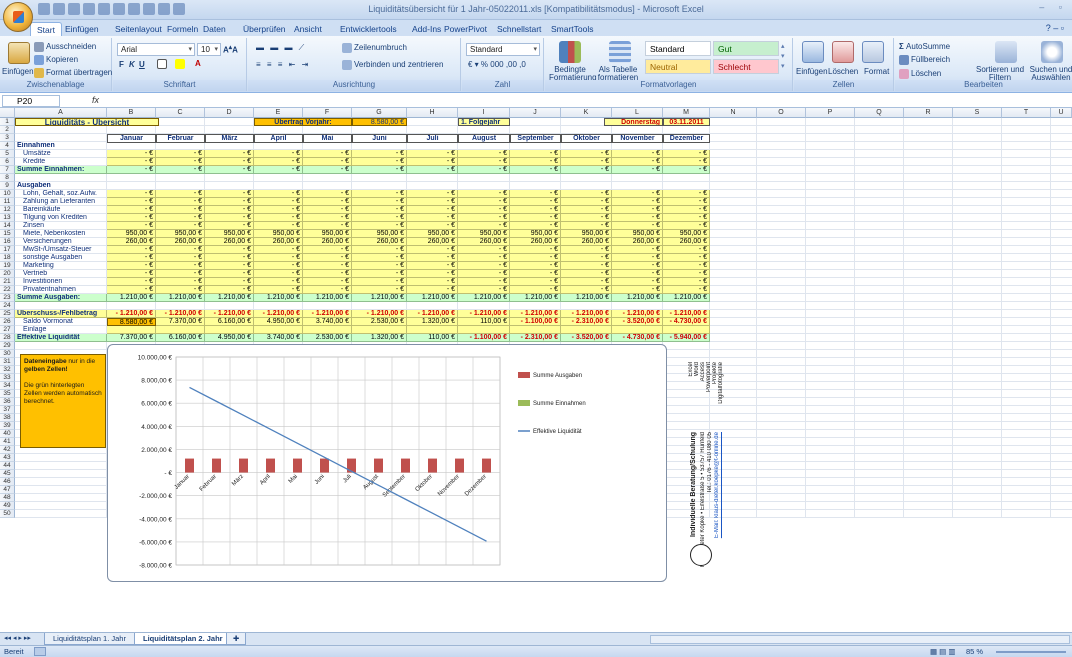 This screenshot has height=657, width=1072. I want to click on font-size-select: 10, so click(209, 49).